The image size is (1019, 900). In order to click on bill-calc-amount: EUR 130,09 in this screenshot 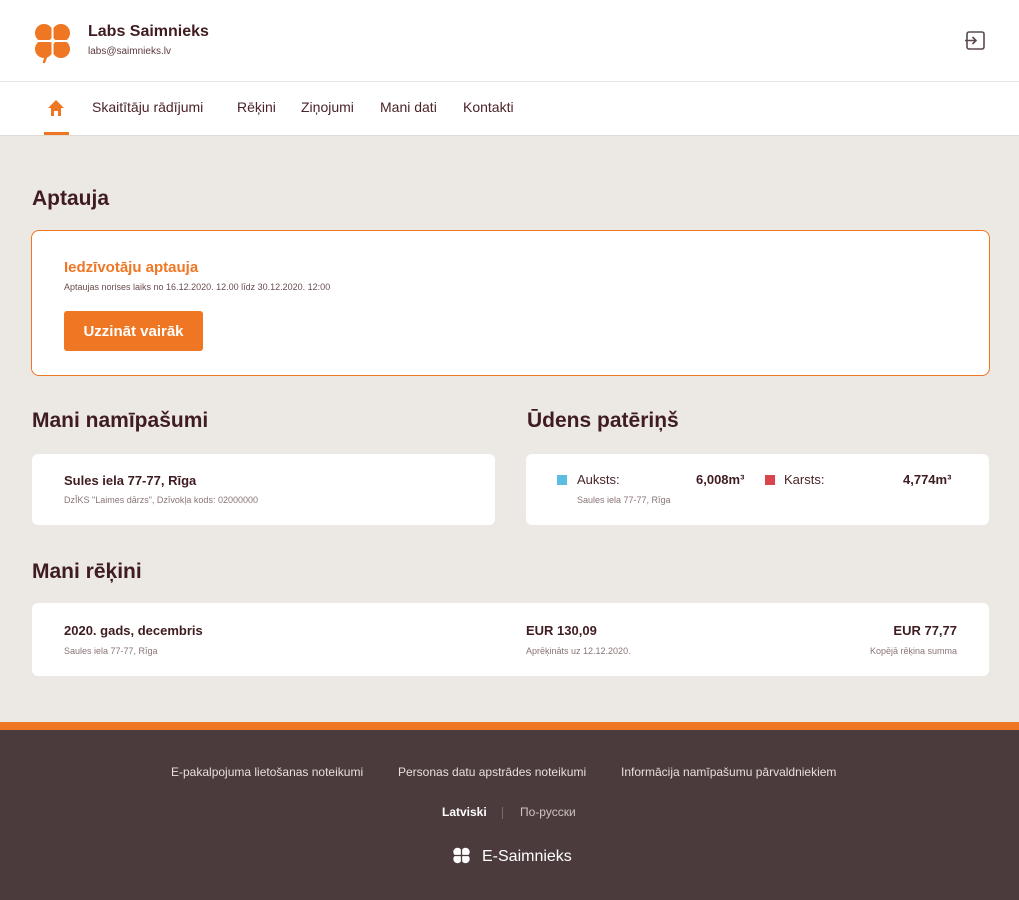, I will do `click(561, 630)`.